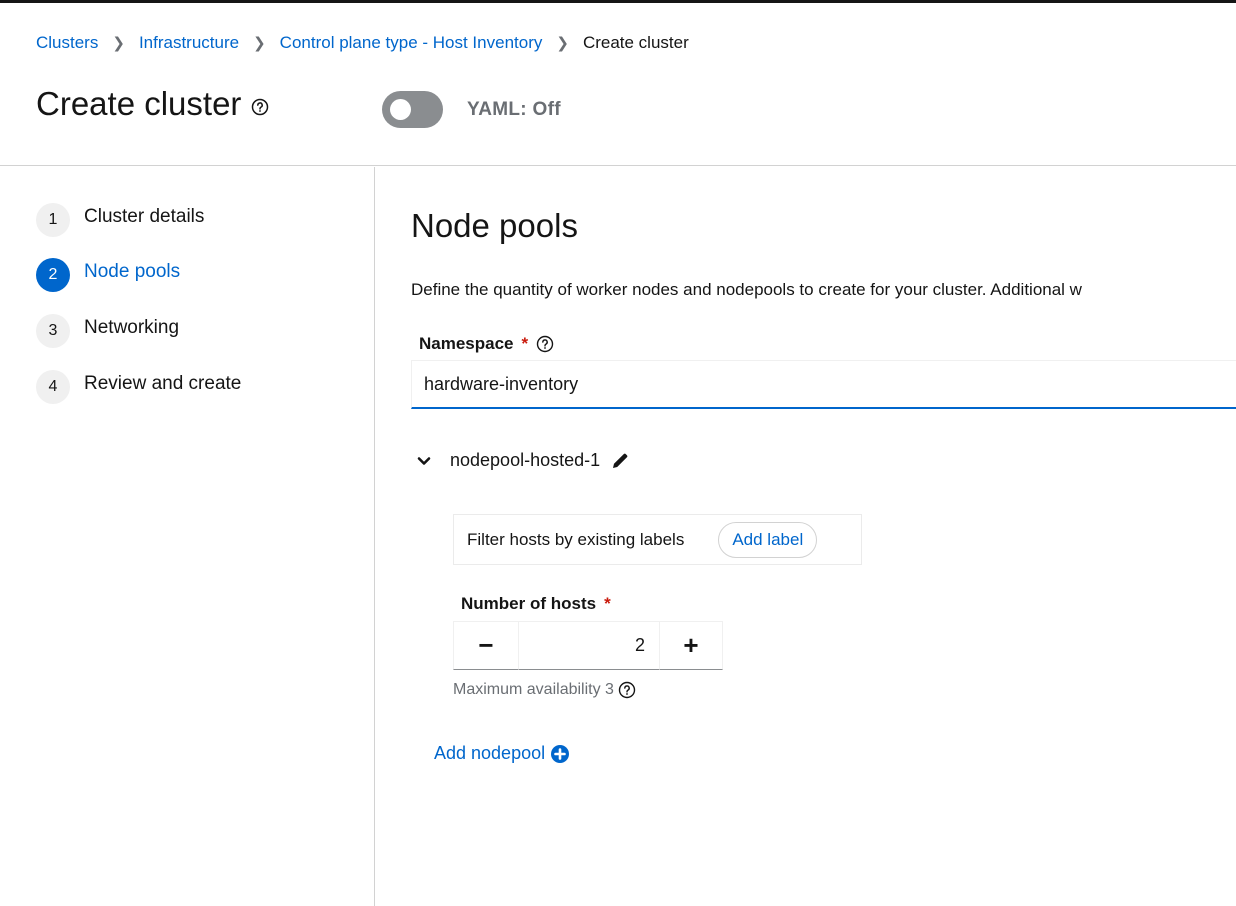  I want to click on step-number: 4, so click(53, 387).